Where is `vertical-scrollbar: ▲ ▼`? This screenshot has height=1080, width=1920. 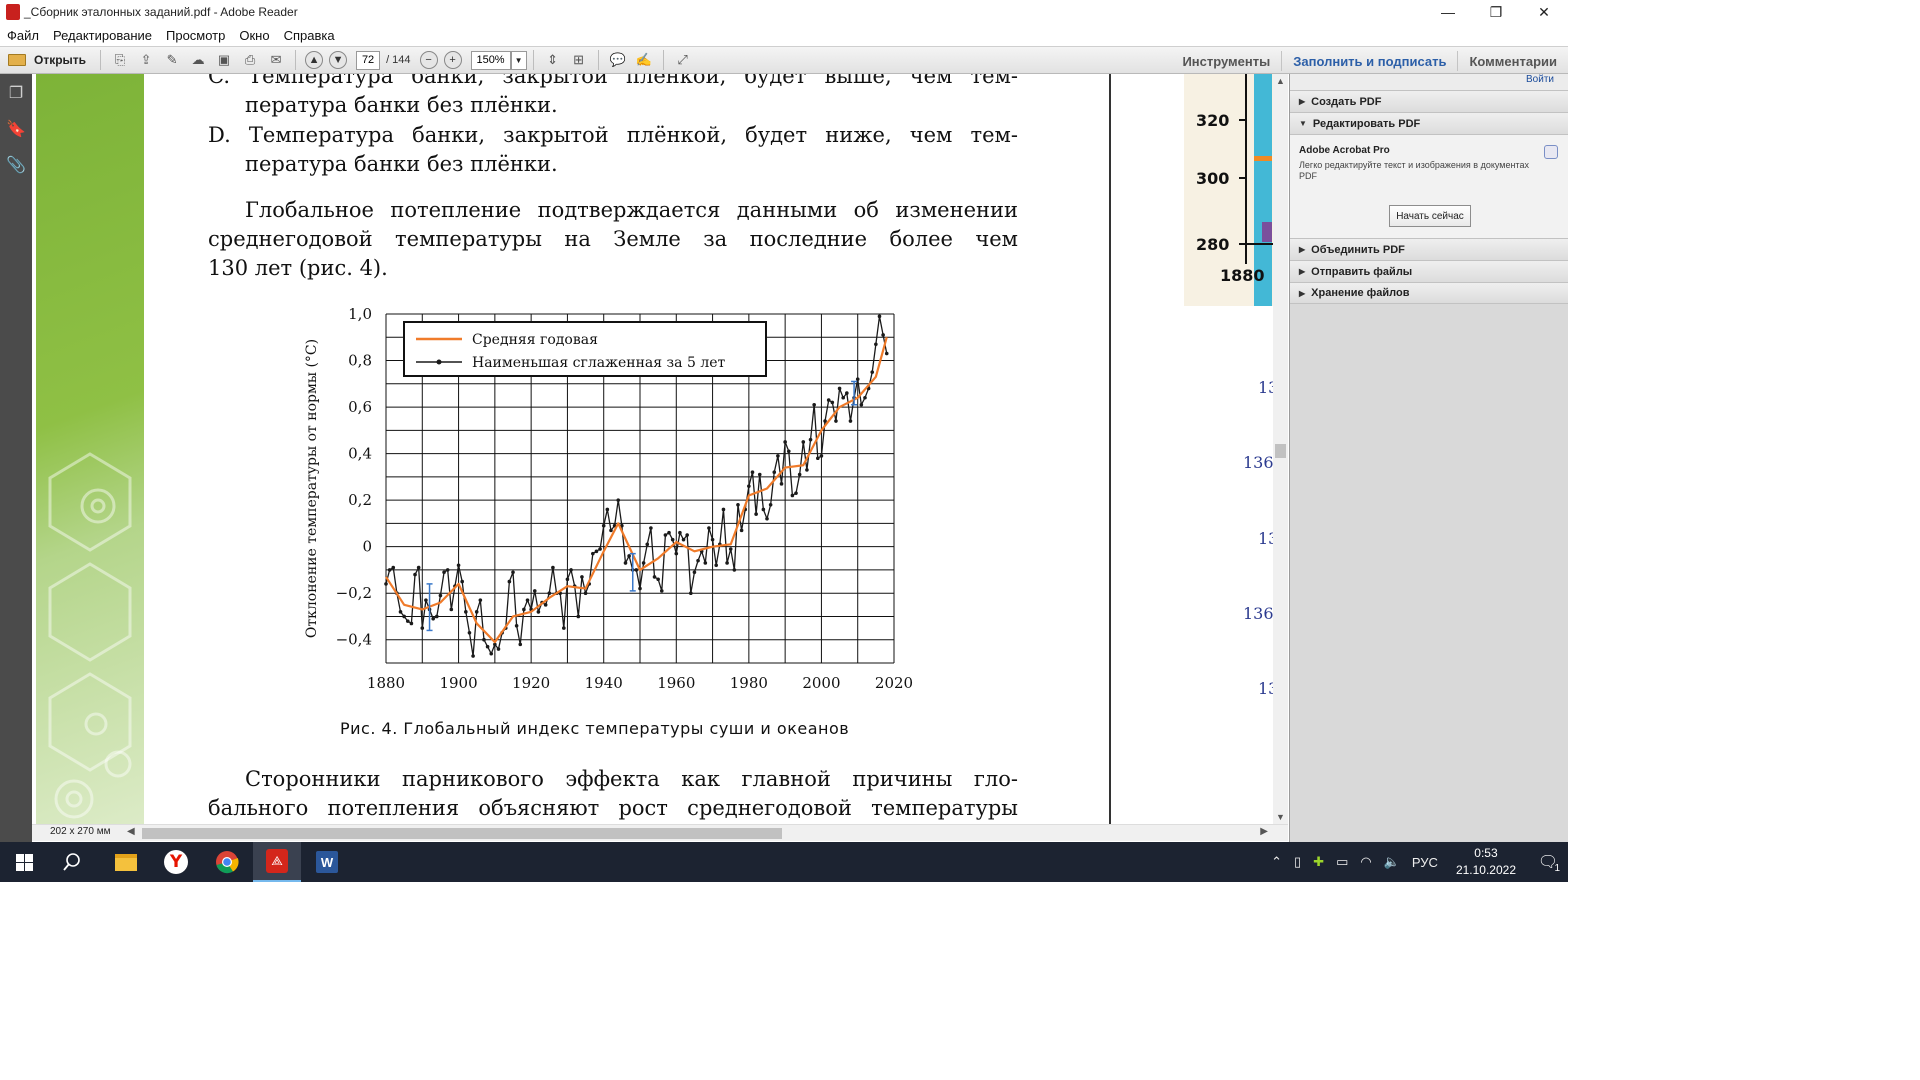
vertical-scrollbar: ▲ ▼ is located at coordinates (1280, 449).